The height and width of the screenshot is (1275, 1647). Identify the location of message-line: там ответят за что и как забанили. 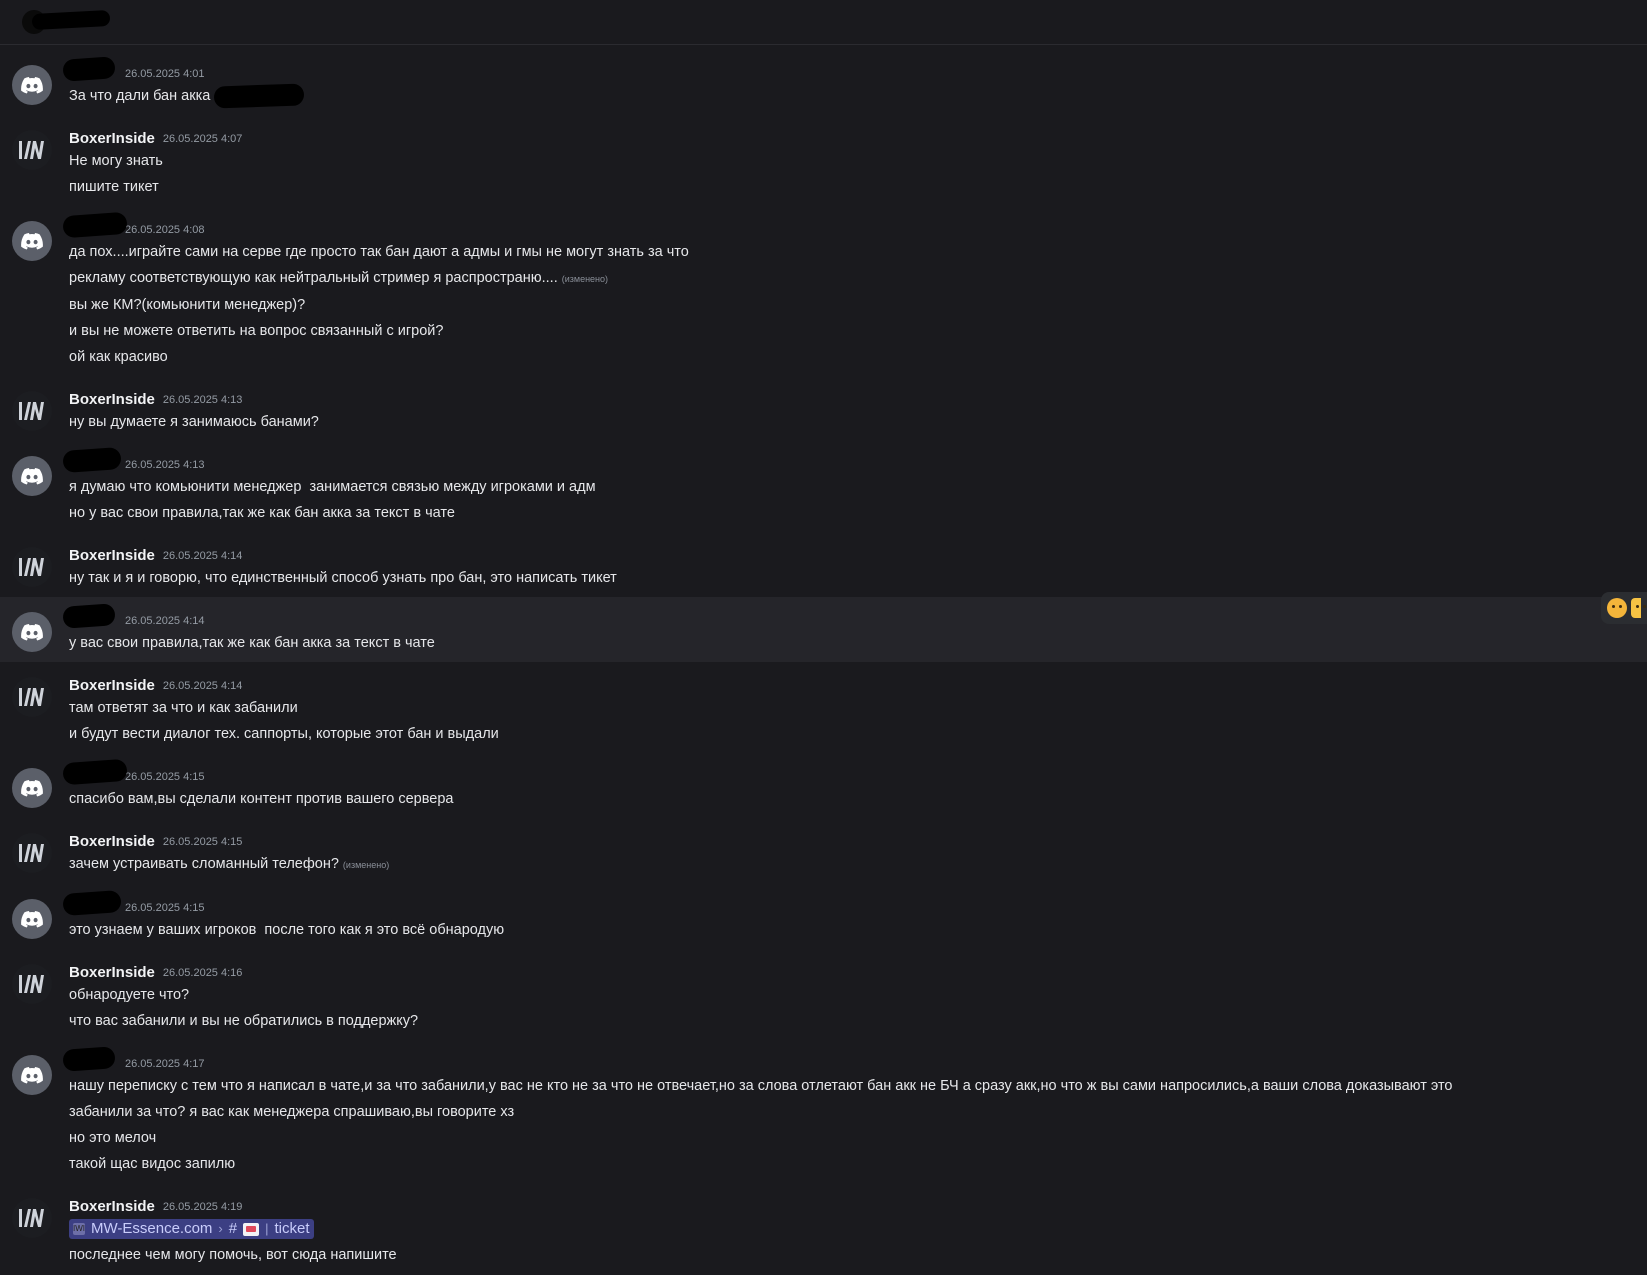
(183, 708).